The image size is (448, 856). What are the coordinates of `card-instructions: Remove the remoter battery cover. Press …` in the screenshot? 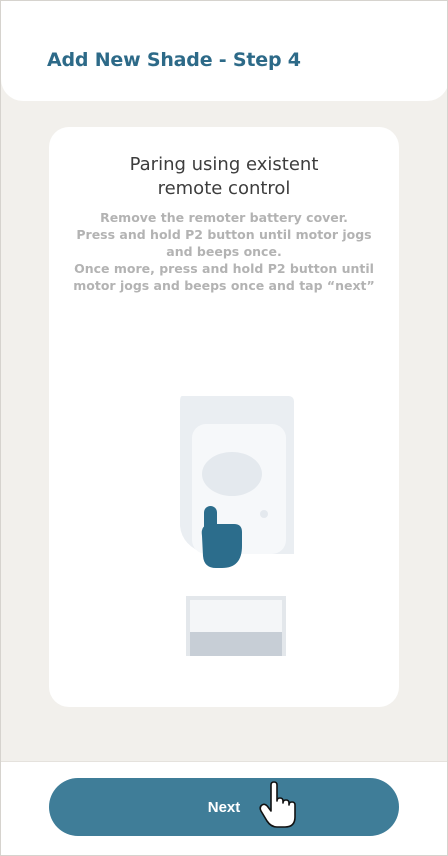 It's located at (224, 251).